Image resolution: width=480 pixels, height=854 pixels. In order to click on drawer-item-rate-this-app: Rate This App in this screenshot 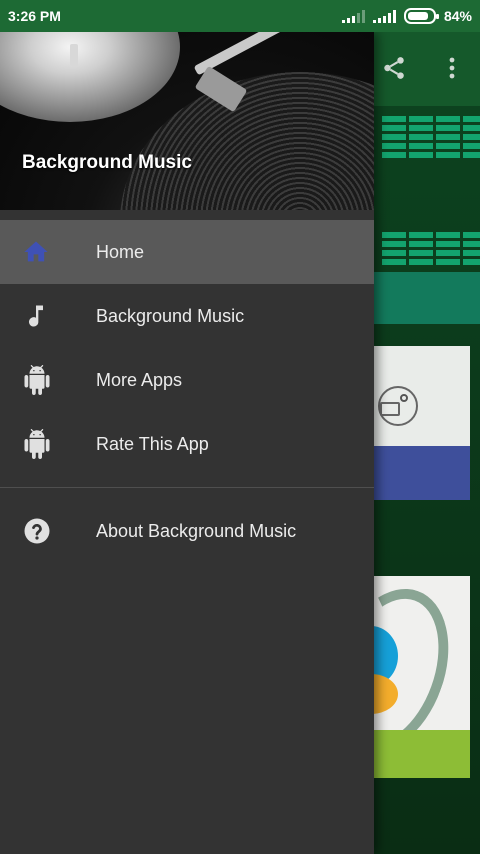, I will do `click(187, 444)`.